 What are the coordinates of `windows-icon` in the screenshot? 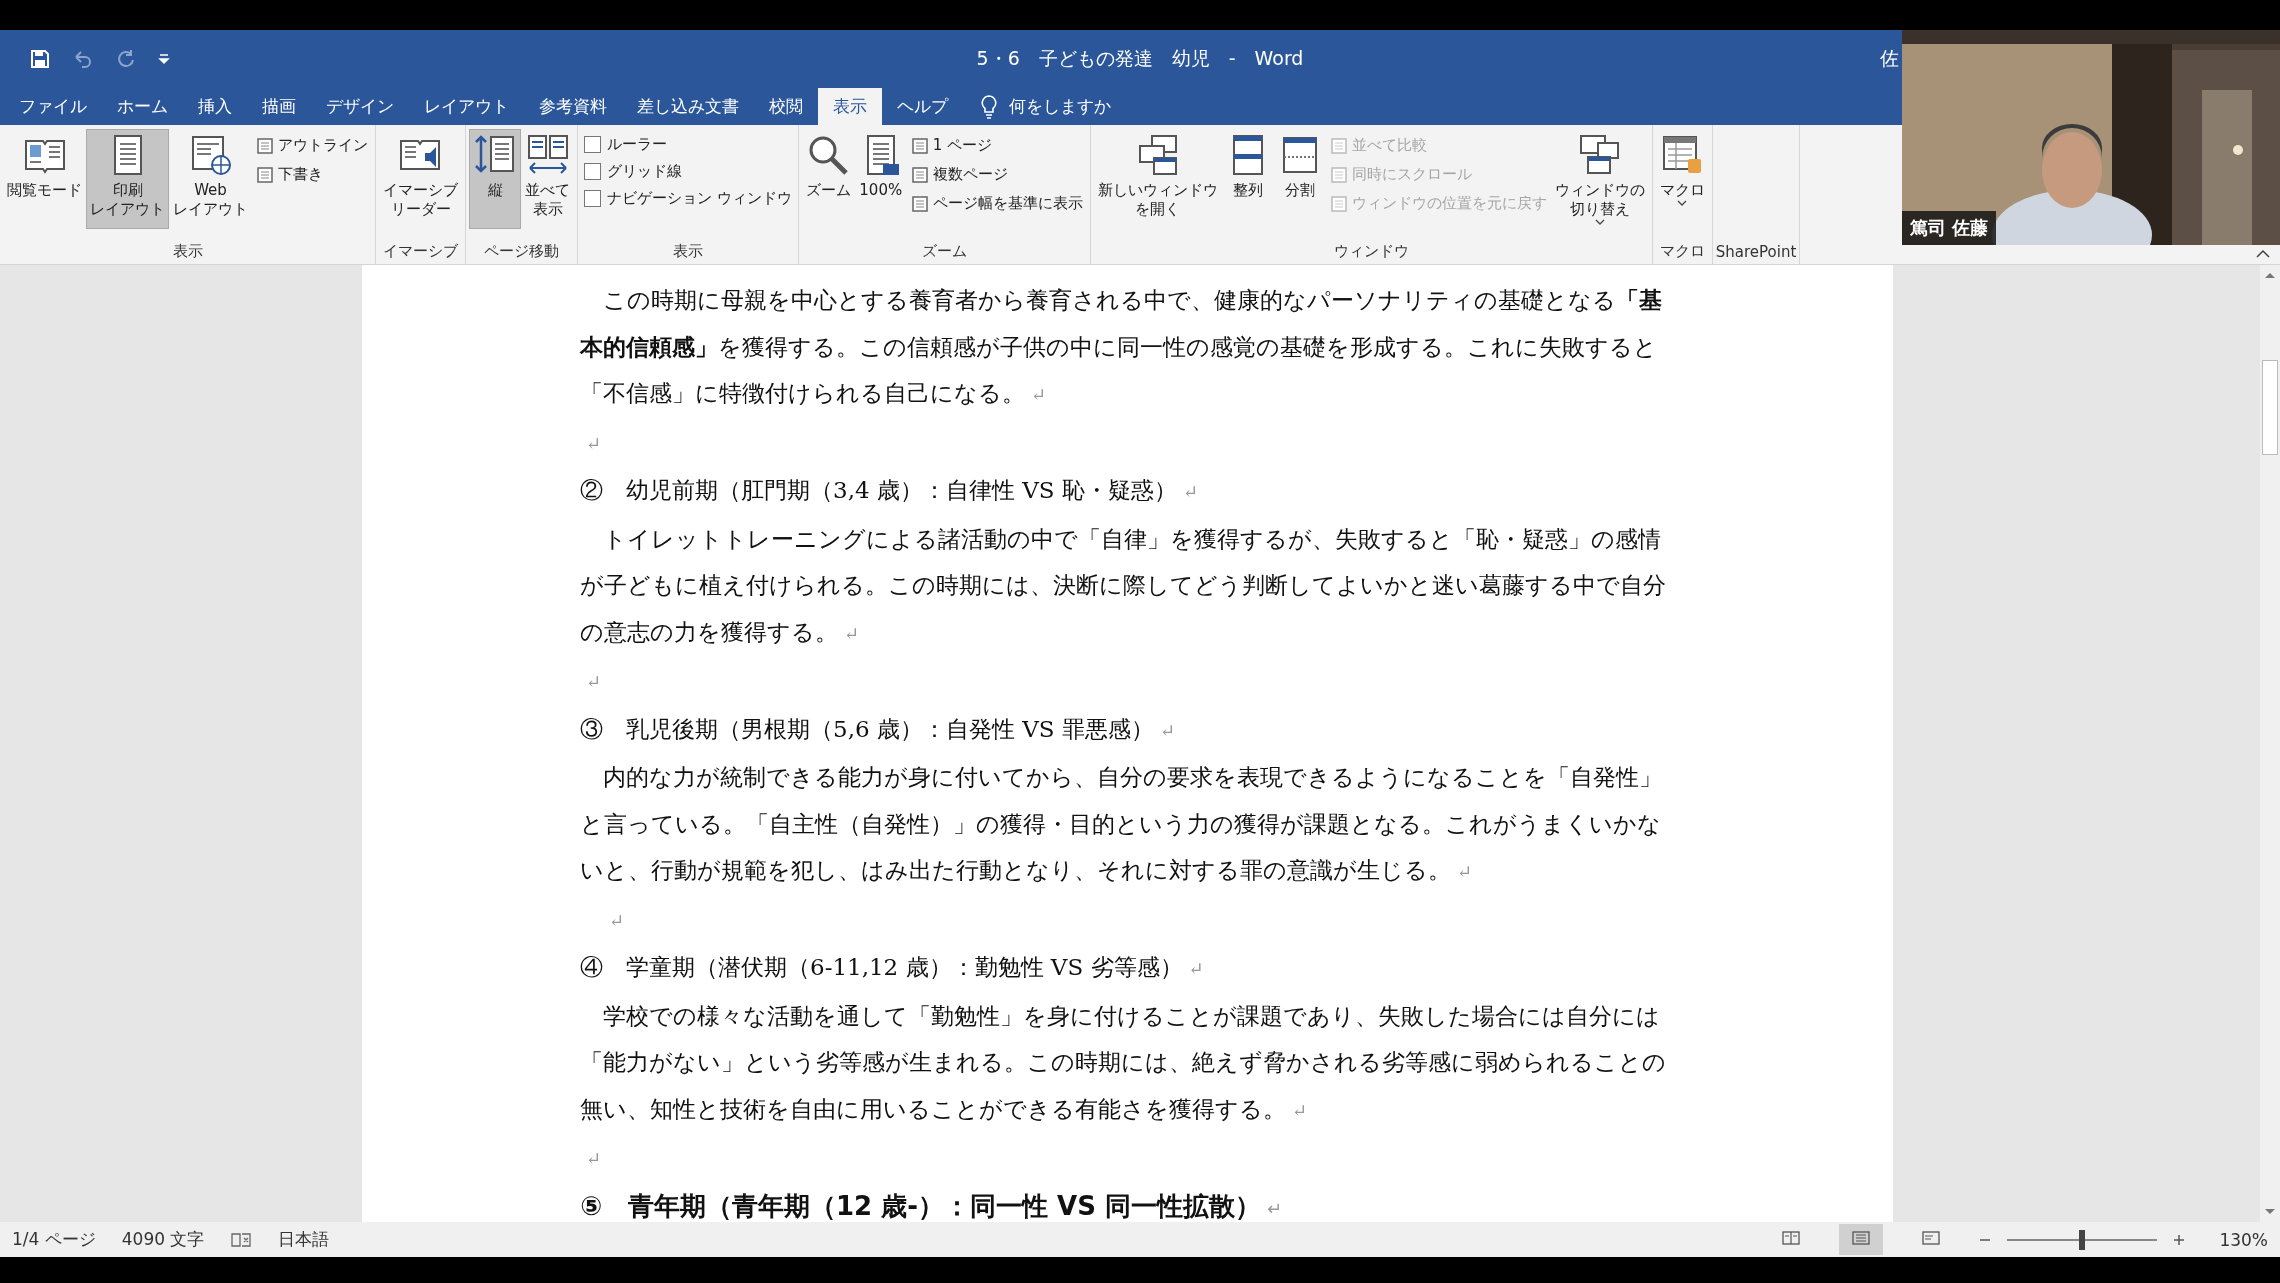 It's located at (1599, 155).